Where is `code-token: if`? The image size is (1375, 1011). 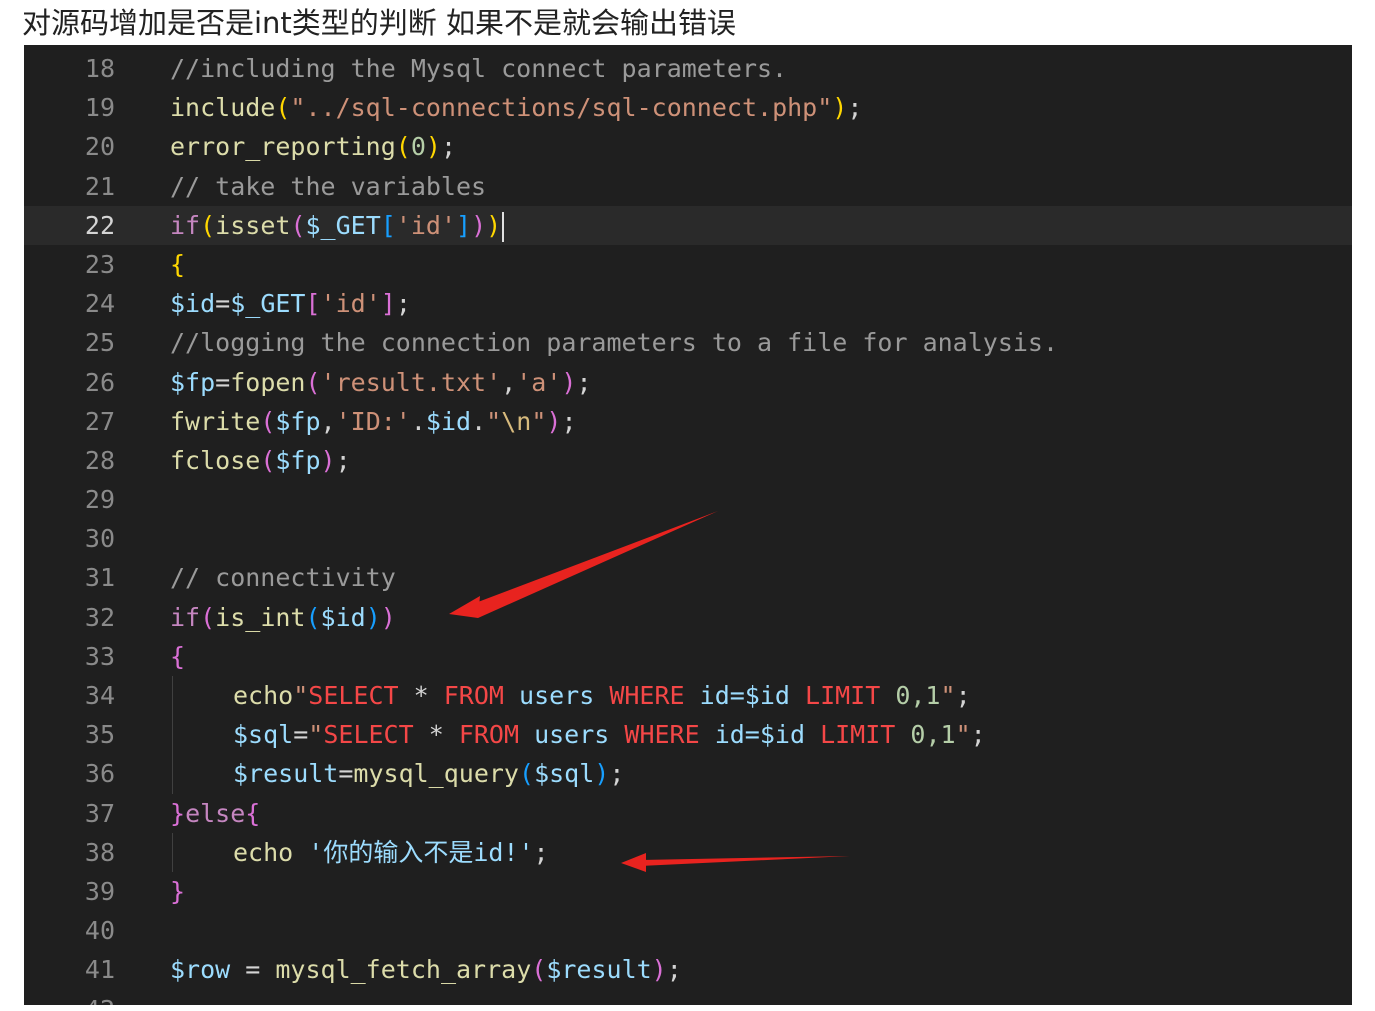 code-token: if is located at coordinates (185, 617).